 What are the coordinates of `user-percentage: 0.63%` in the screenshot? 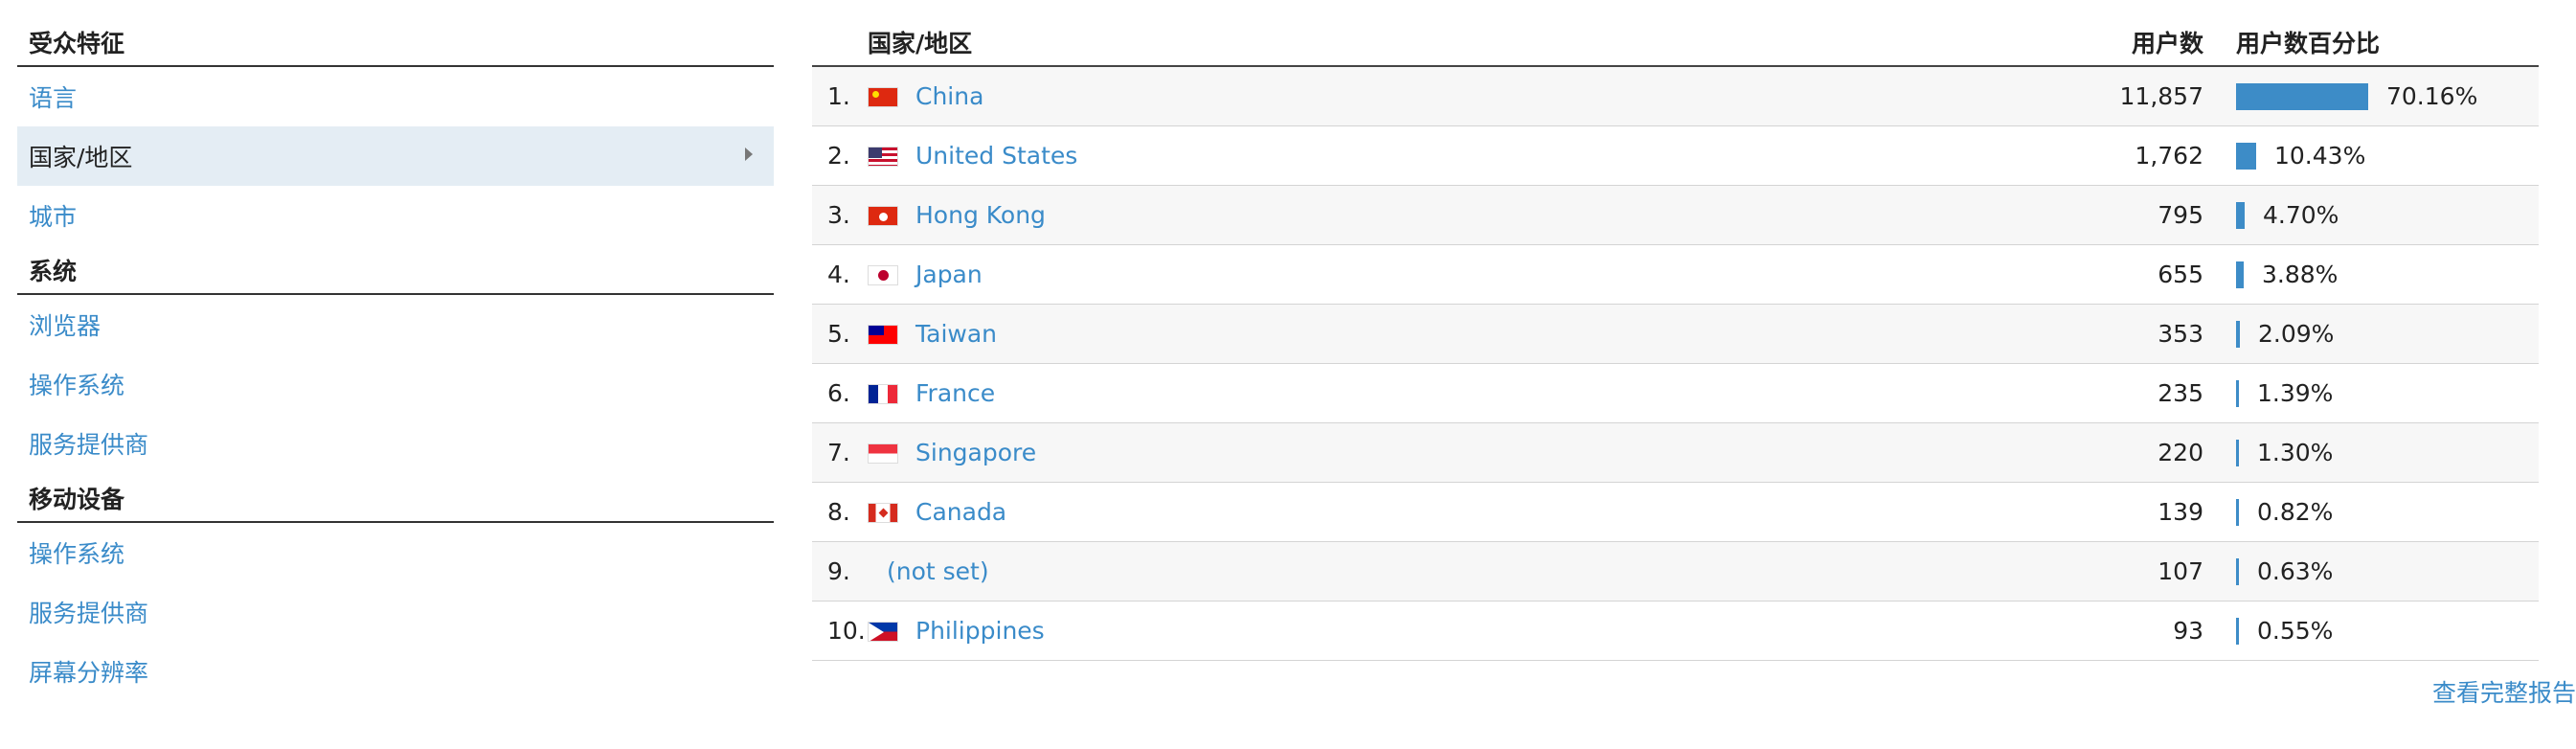 It's located at (2295, 571).